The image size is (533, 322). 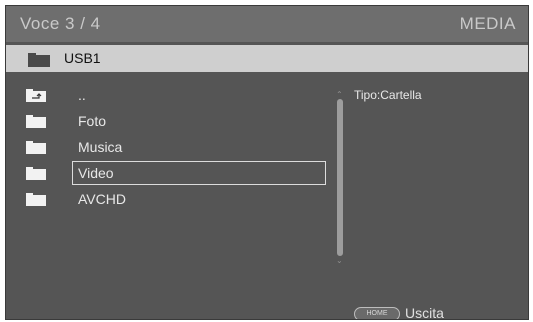 What do you see at coordinates (377, 313) in the screenshot?
I see `home-button: HOME` at bounding box center [377, 313].